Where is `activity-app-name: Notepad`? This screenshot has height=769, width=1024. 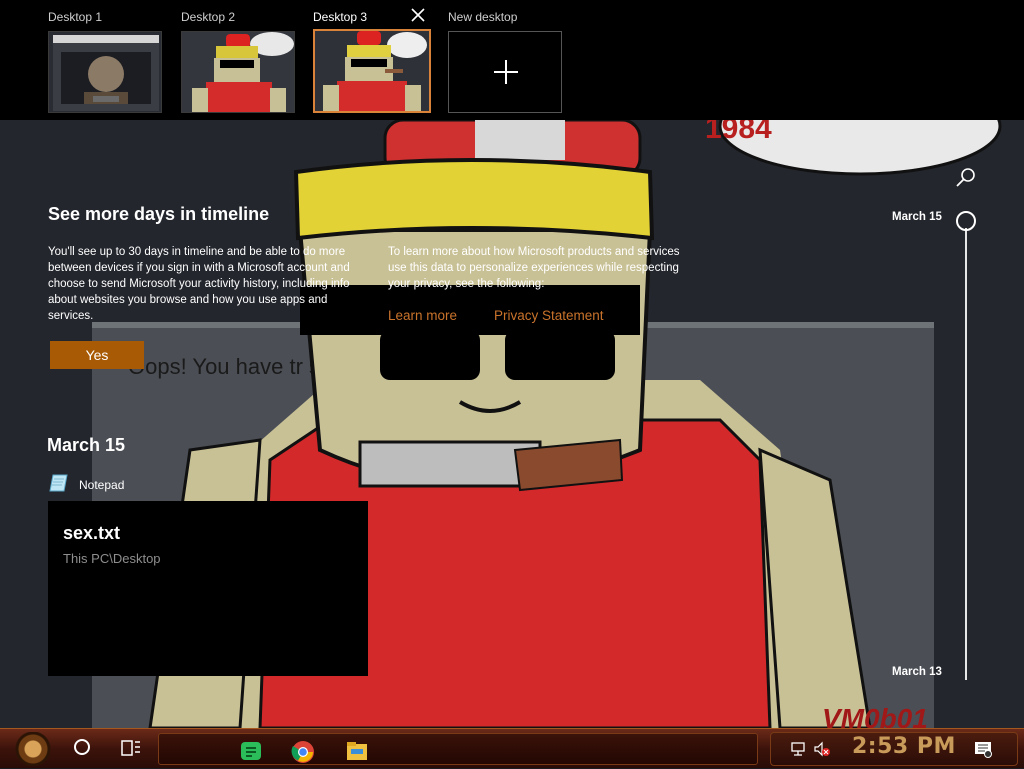 activity-app-name: Notepad is located at coordinates (102, 485).